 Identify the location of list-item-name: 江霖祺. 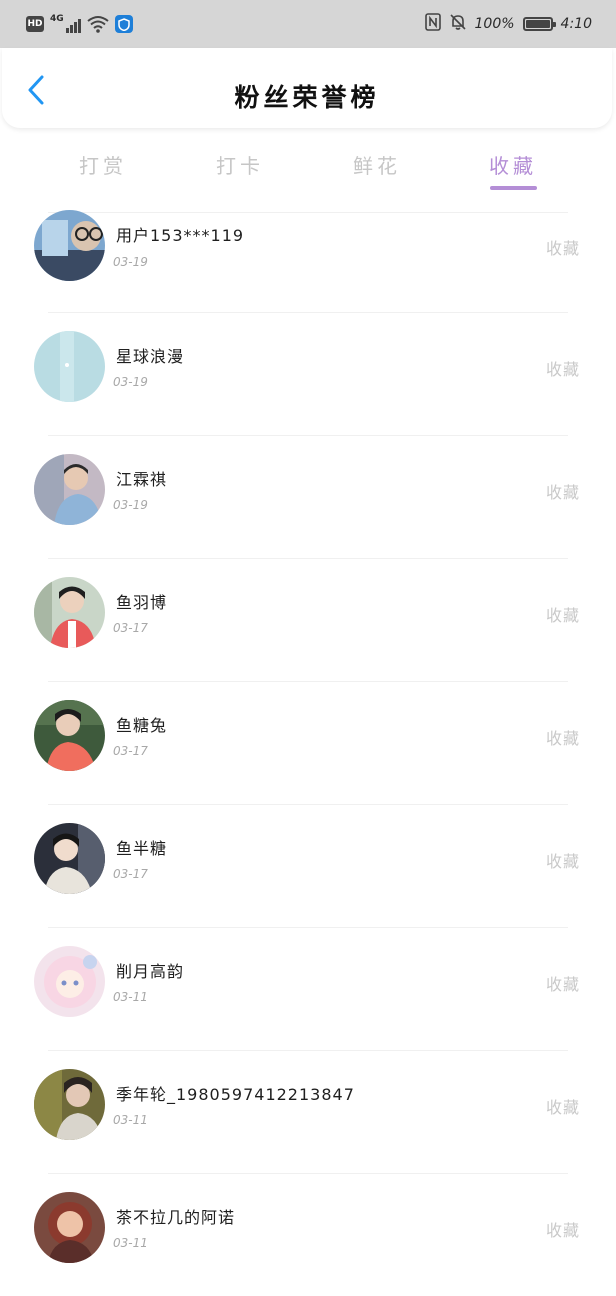
(142, 479).